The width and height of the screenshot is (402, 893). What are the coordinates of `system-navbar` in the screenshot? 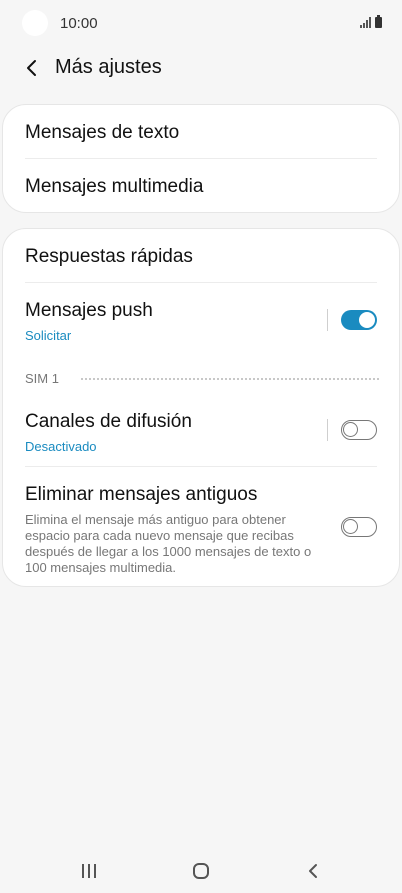 It's located at (201, 869).